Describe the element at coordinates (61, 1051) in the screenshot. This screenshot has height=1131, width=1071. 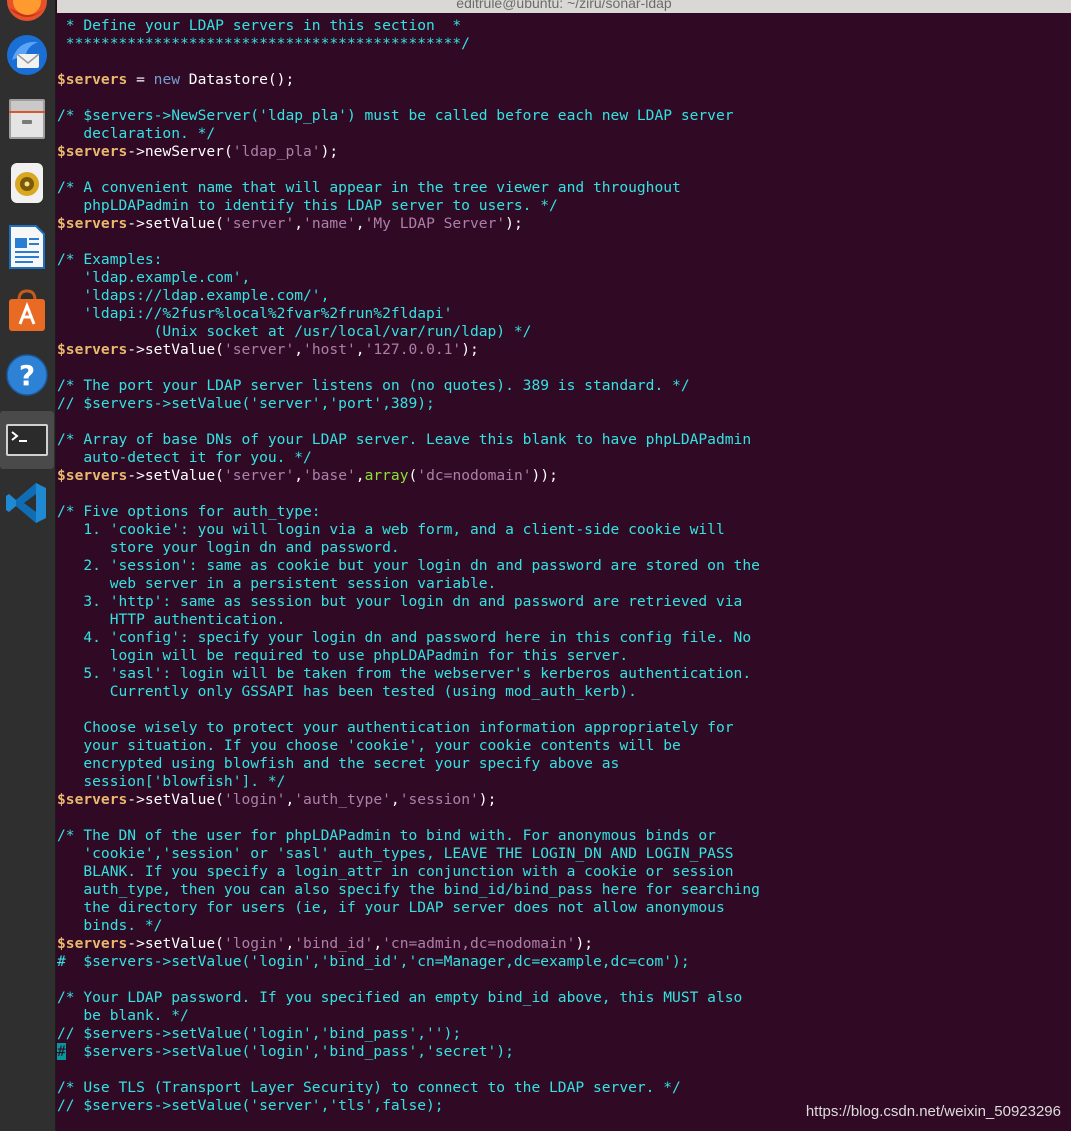
I see `text-cursor: #` at that location.